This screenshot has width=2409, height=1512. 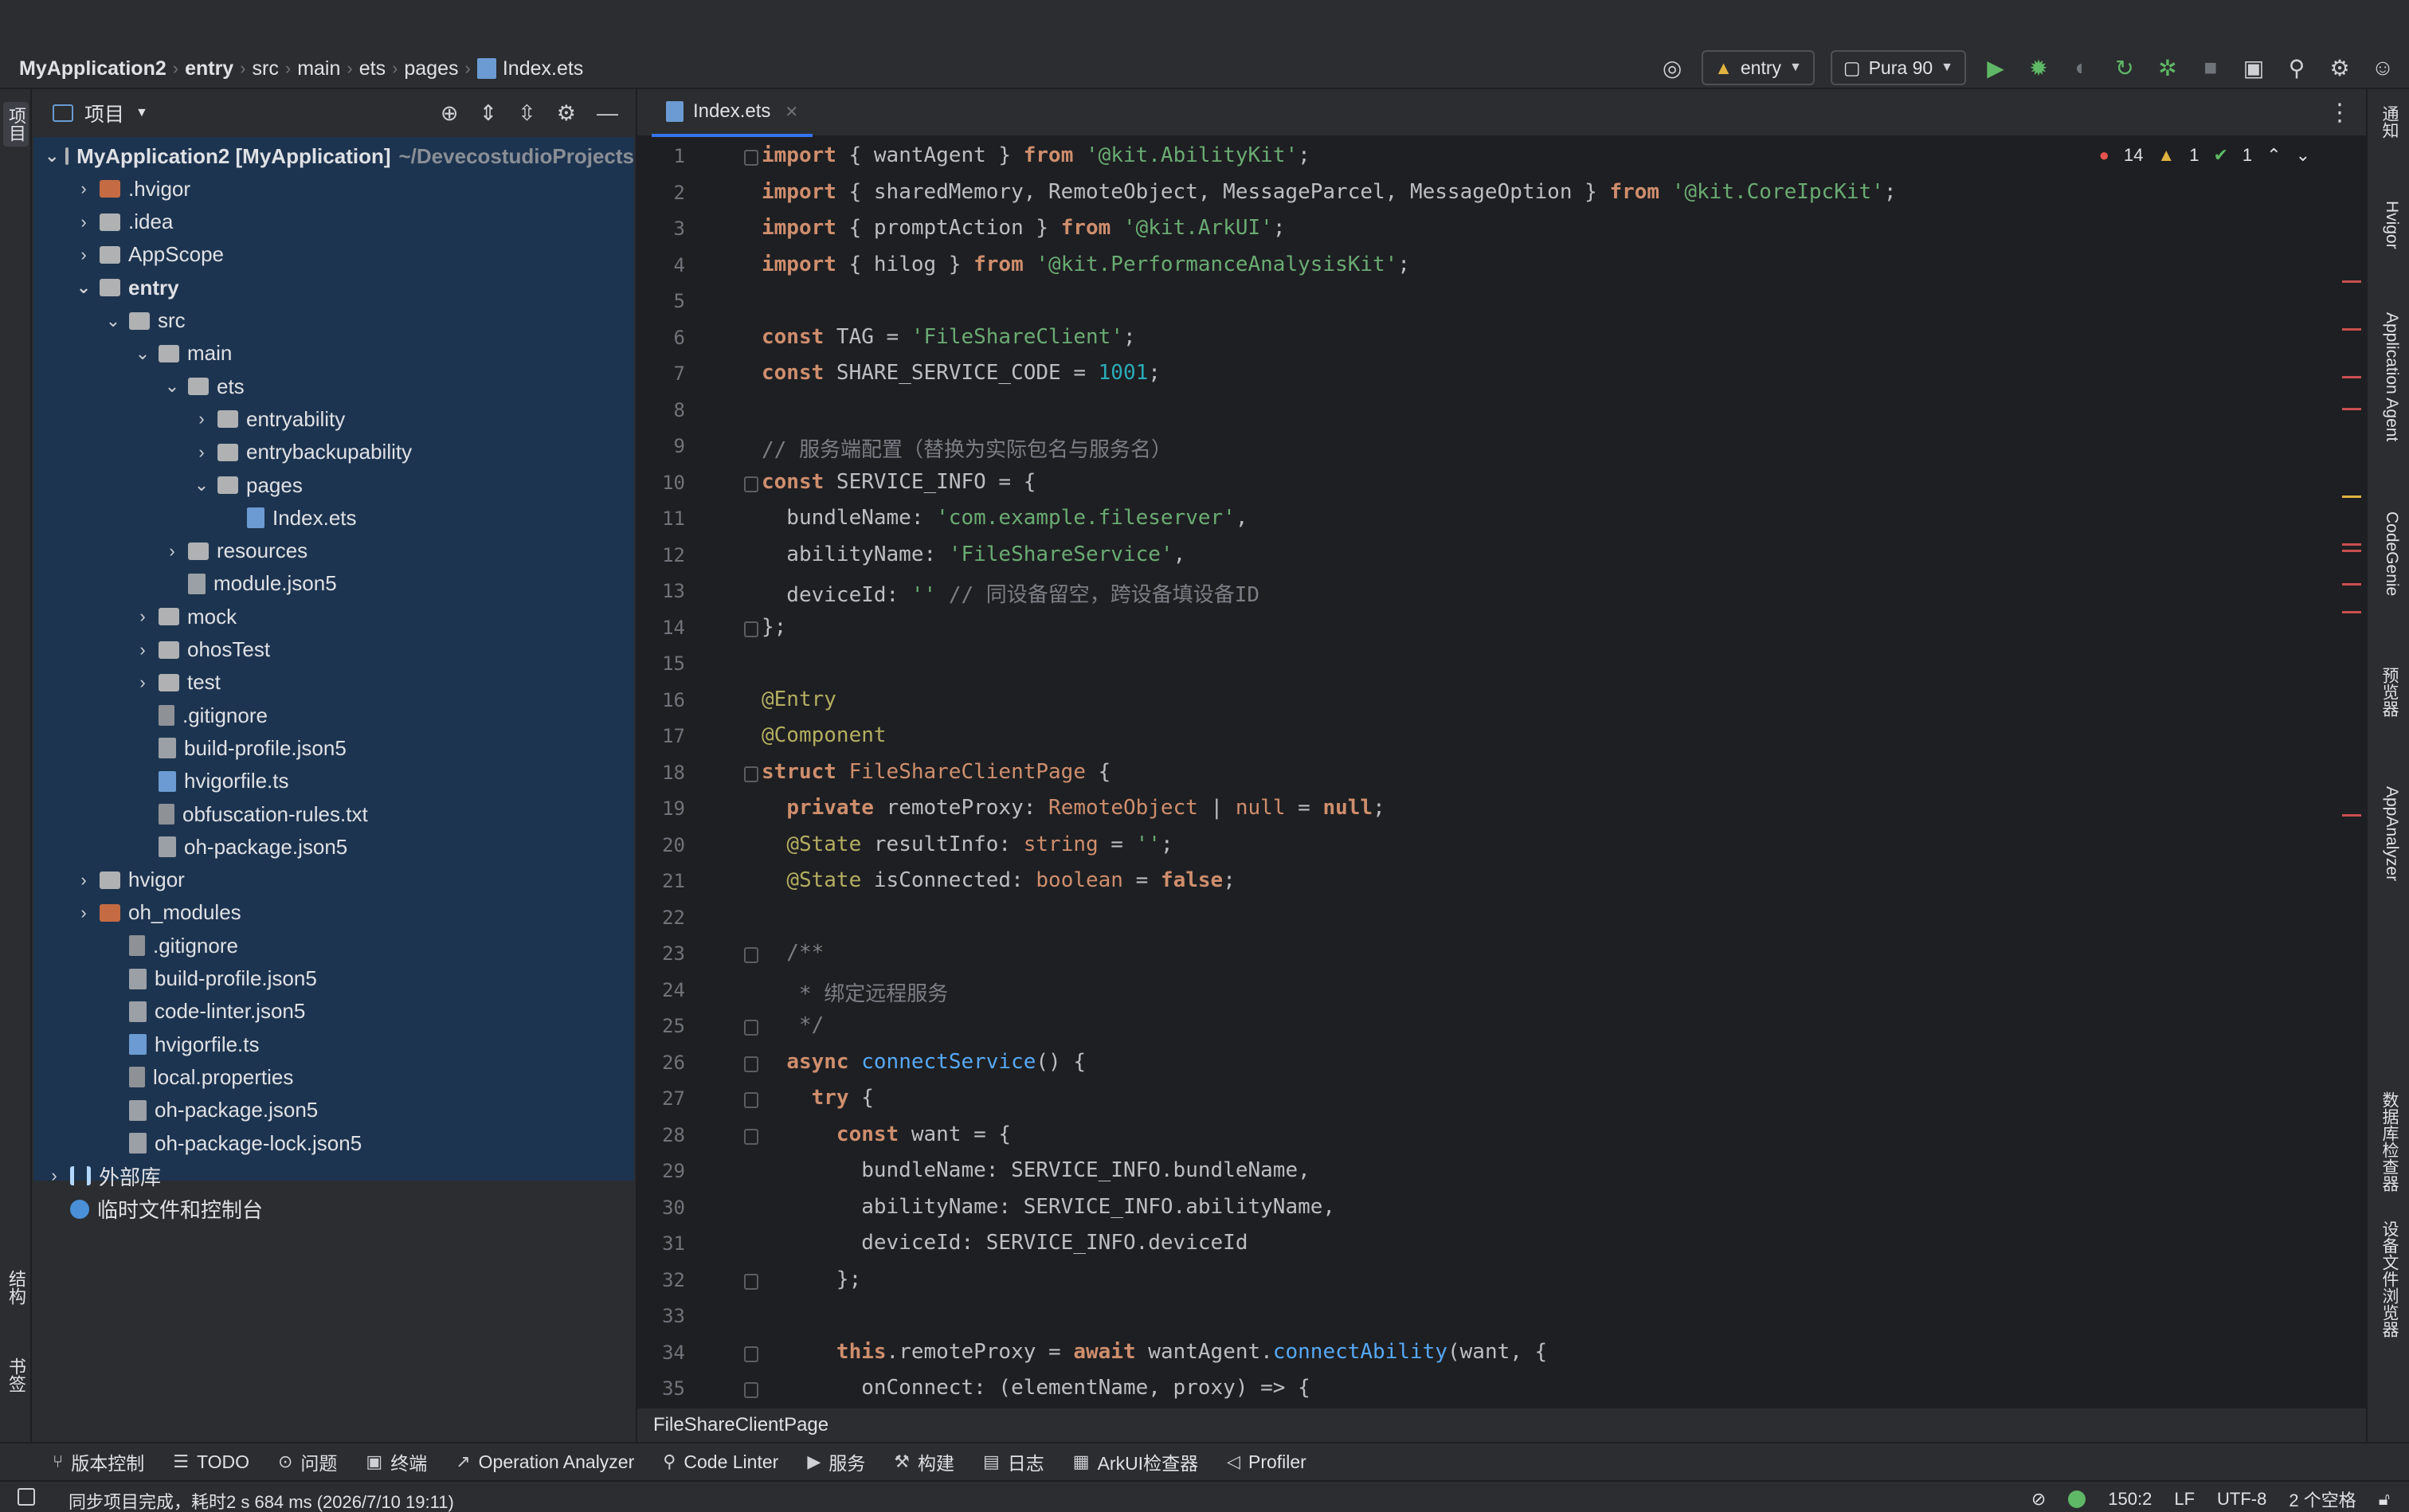 I want to click on warning-mark, so click(x=2351, y=497).